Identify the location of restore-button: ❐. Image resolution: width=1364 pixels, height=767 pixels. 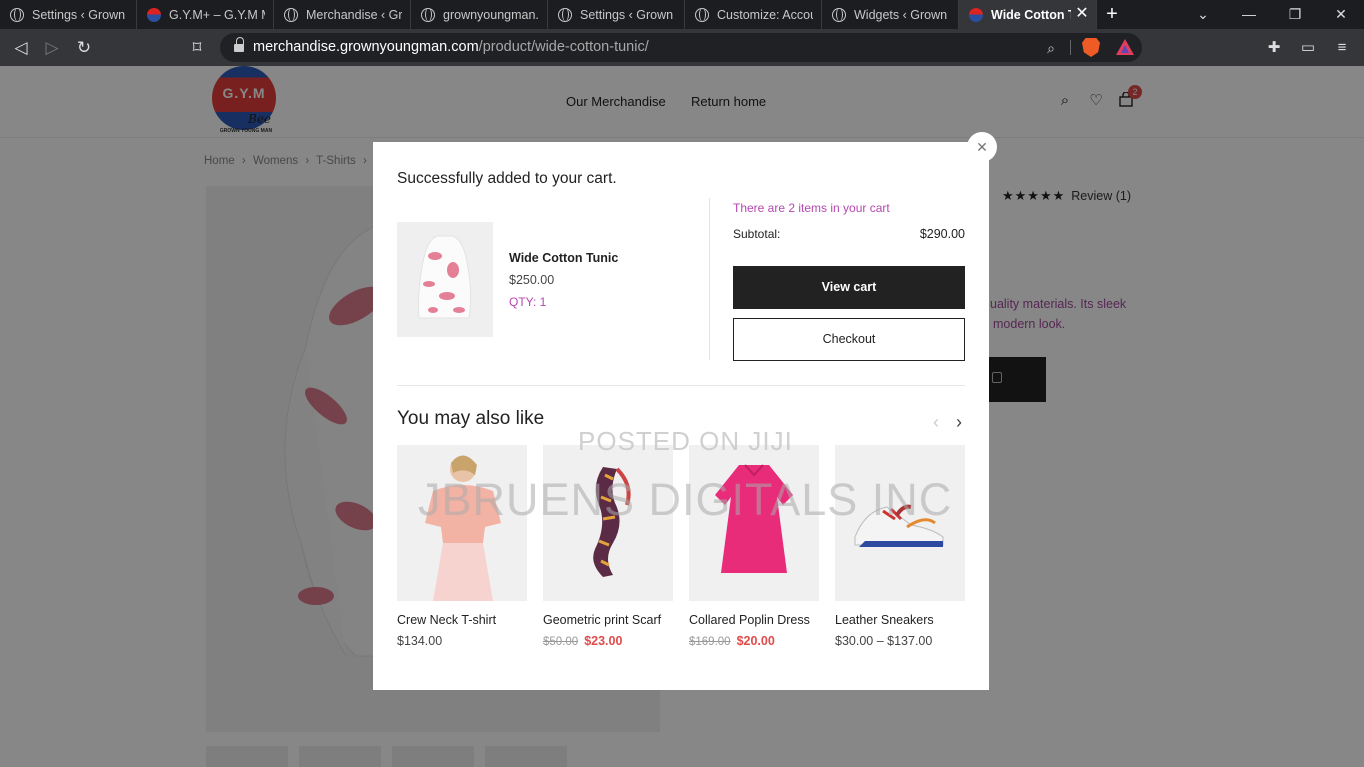
(1295, 14).